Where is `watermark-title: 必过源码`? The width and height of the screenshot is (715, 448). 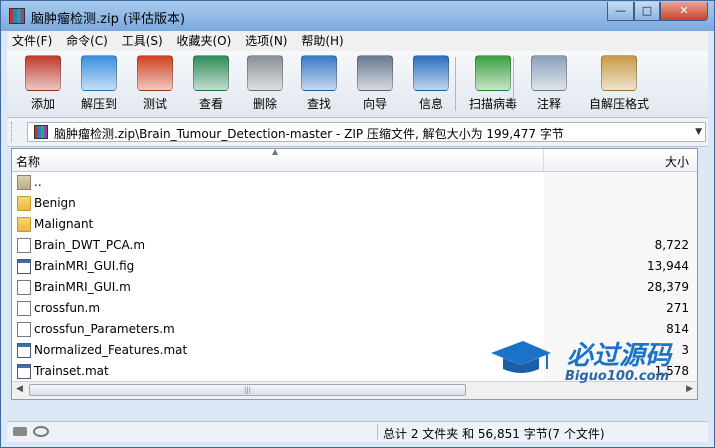
watermark-title: 必过源码 is located at coordinates (619, 356).